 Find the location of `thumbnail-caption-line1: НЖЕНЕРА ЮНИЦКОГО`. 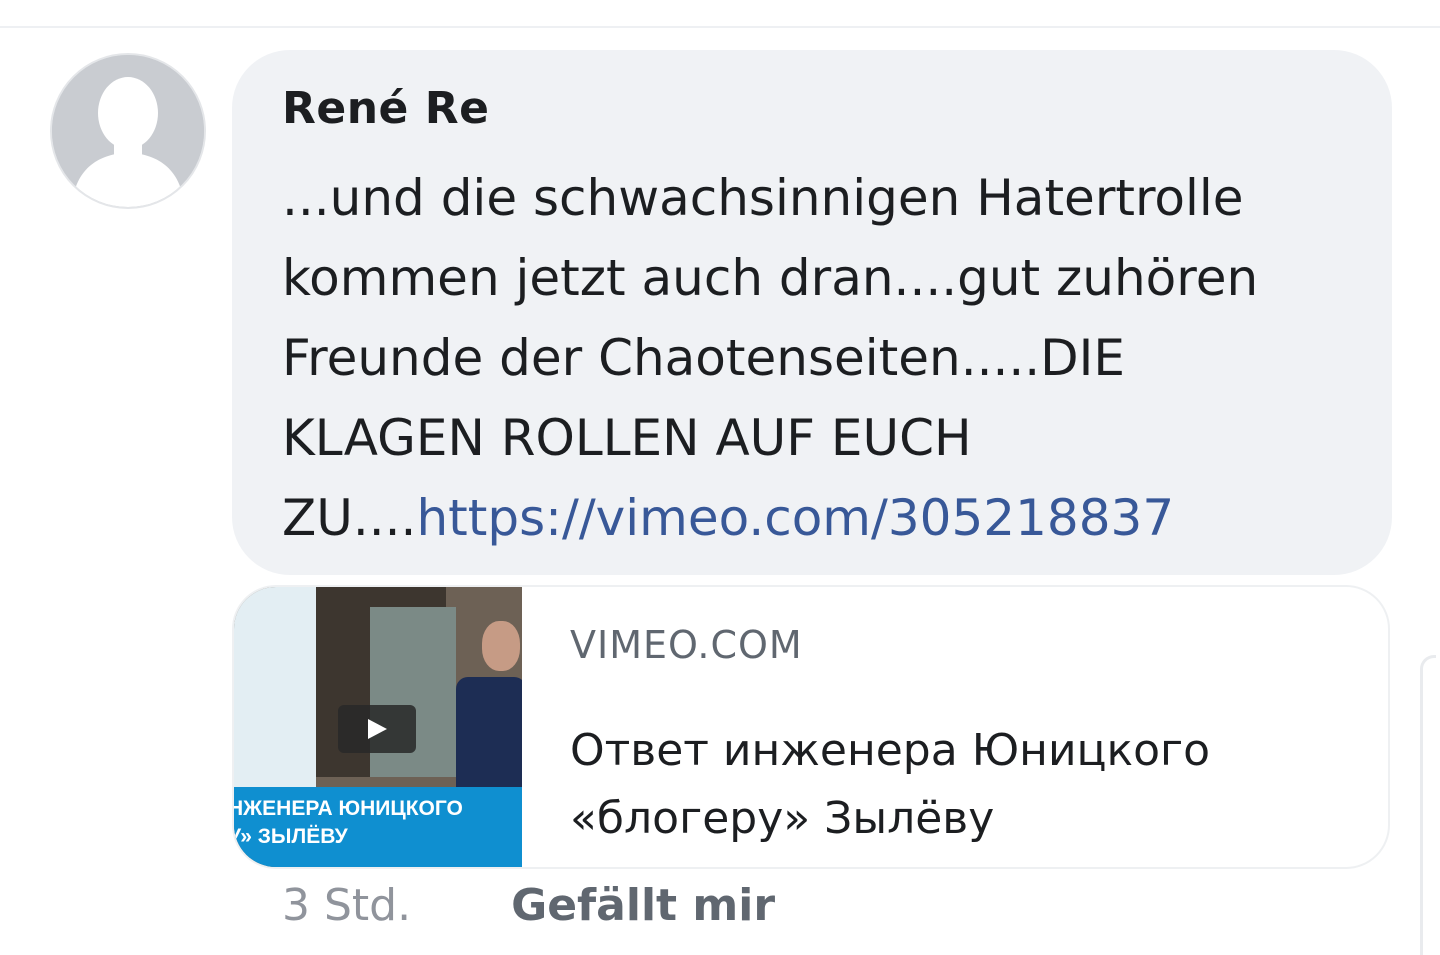

thumbnail-caption-line1: НЖЕНЕРА ЮНИЦКОГО is located at coordinates (348, 808).